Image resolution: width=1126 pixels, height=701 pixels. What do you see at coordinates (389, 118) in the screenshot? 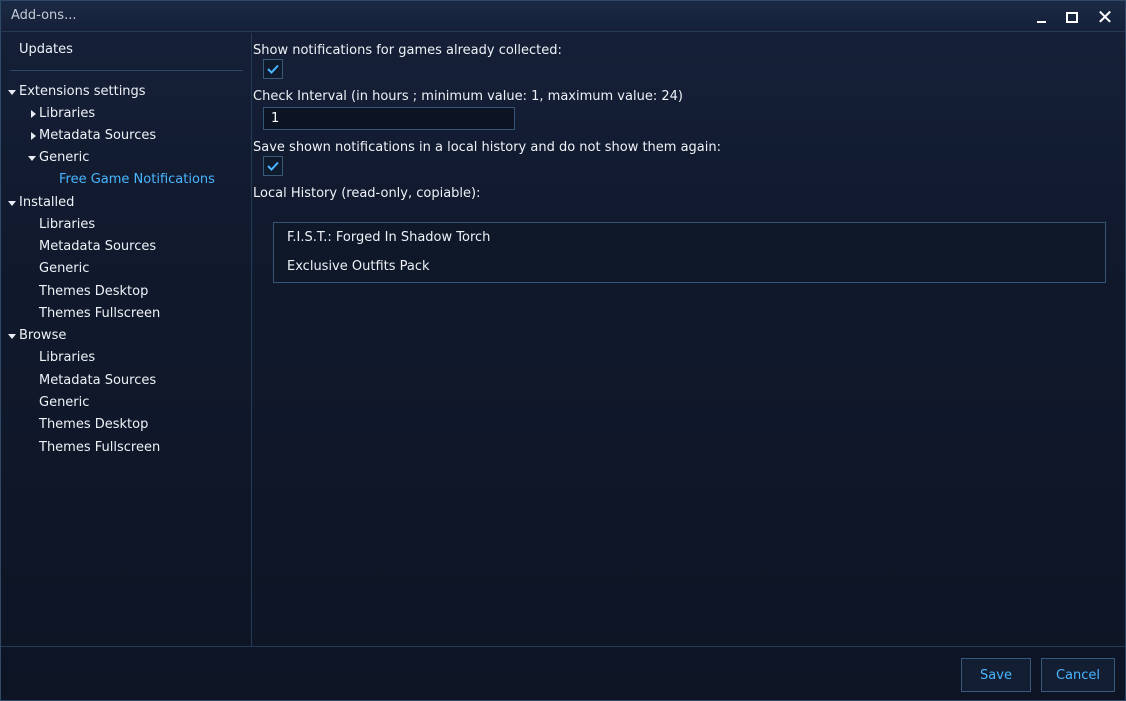
I see `check-interval-input: 1` at bounding box center [389, 118].